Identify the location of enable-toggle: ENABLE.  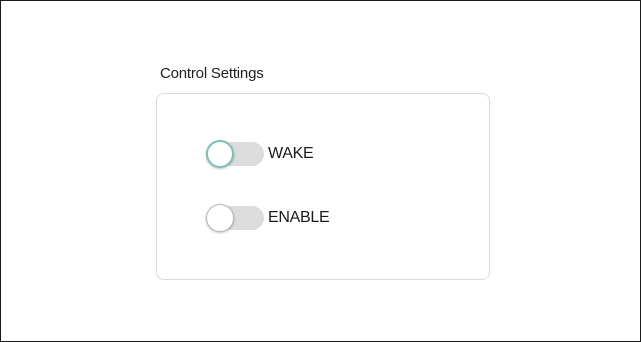
(268, 218).